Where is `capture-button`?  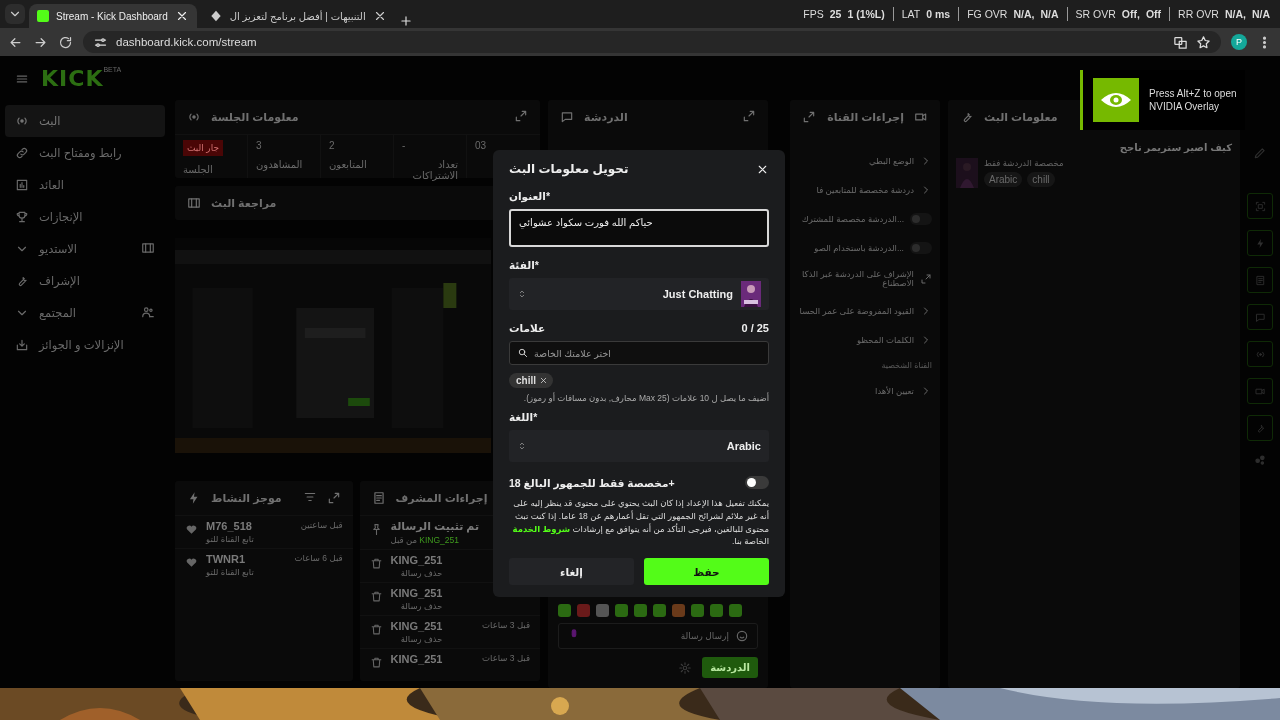 capture-button is located at coordinates (1260, 206).